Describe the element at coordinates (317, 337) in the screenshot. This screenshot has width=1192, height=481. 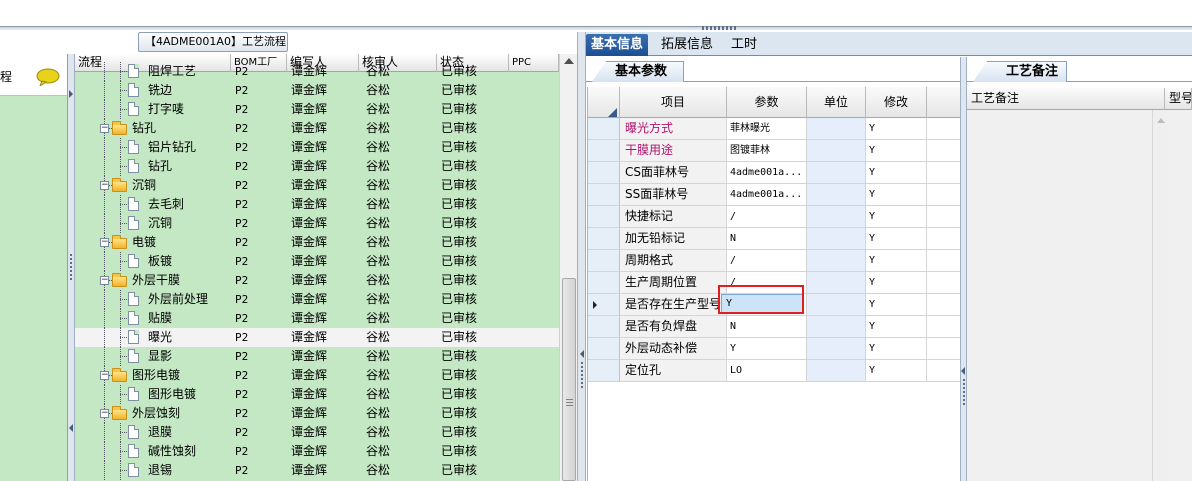
I see `tree-row: 曝光 P2 谭金辉 谷松 已审核` at that location.